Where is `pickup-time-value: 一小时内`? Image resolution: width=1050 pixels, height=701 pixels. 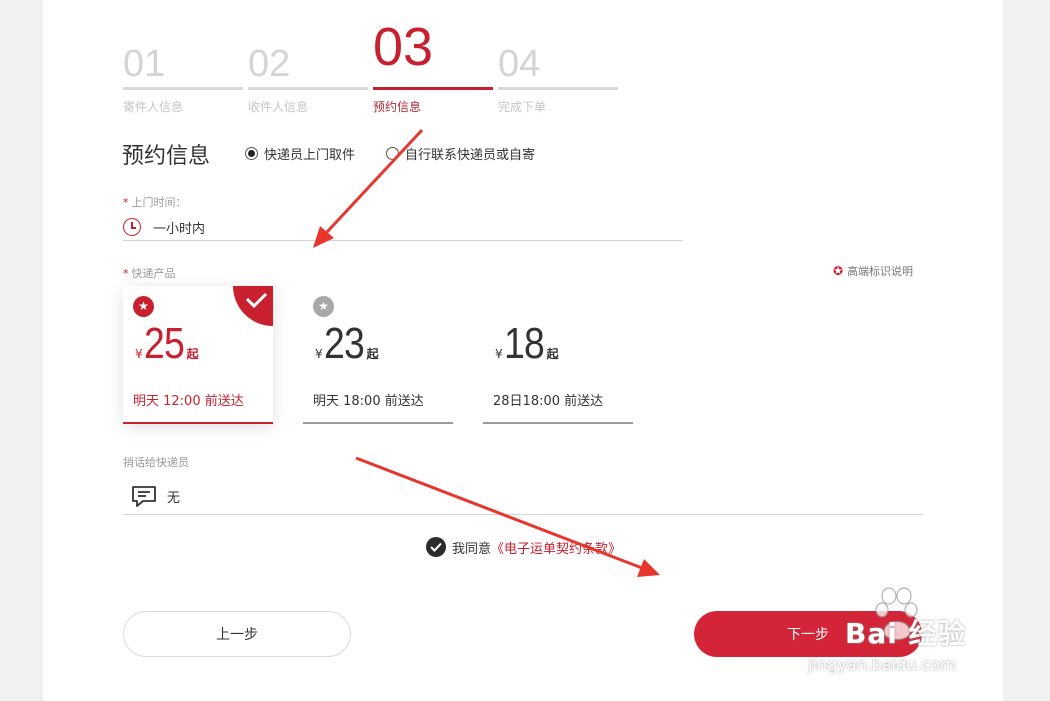
pickup-time-value: 一小时内 is located at coordinates (179, 229).